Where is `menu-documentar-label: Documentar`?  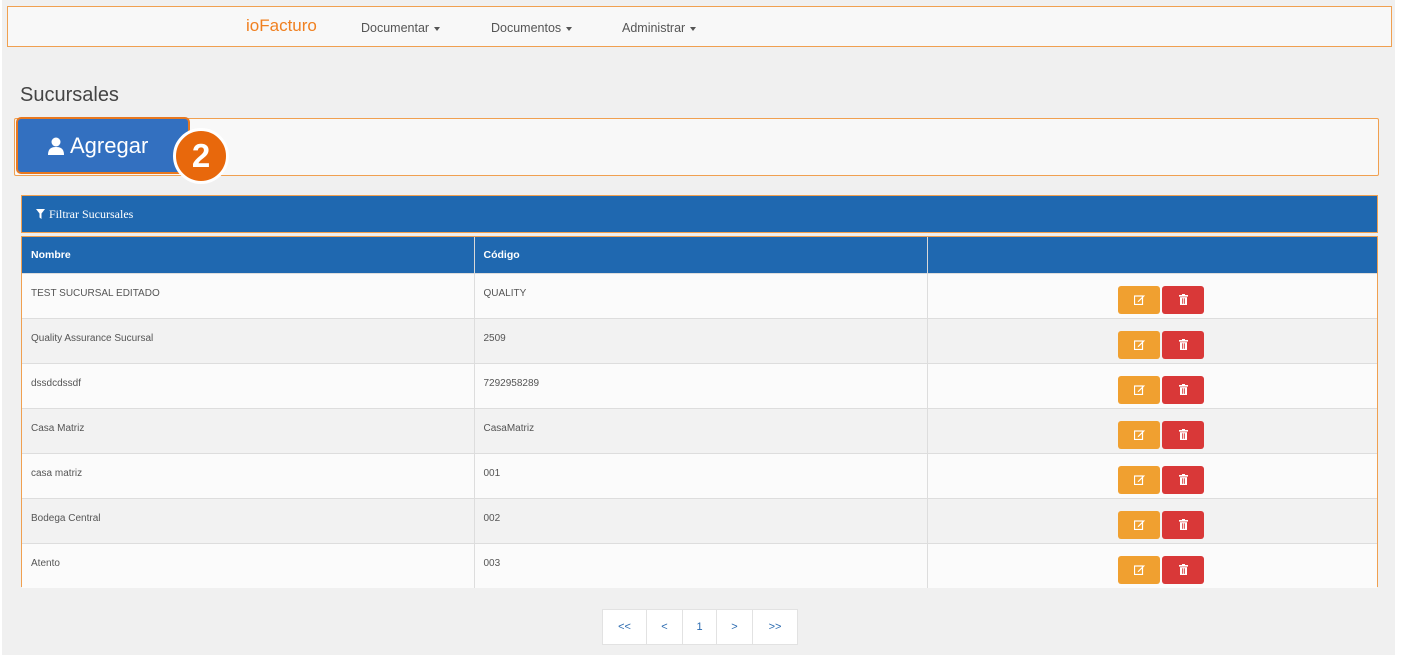
menu-documentar-label: Documentar is located at coordinates (395, 28).